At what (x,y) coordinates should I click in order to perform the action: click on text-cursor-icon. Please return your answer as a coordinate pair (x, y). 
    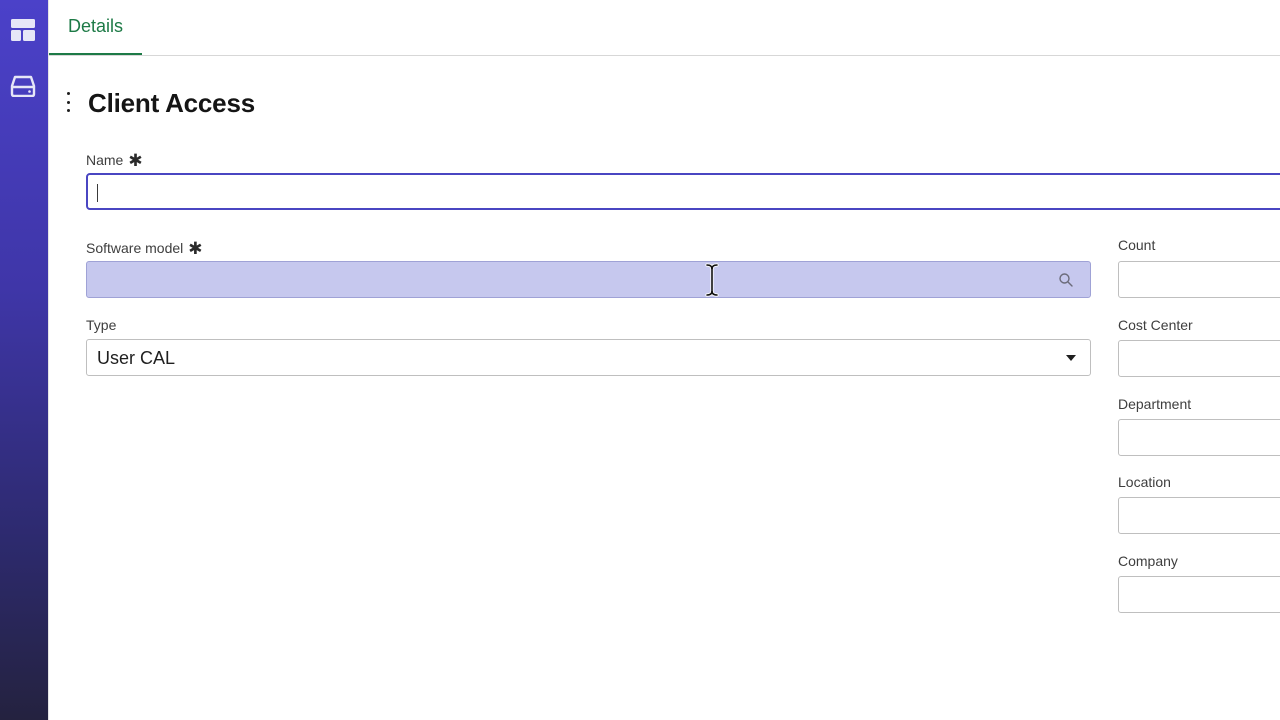
    Looking at the image, I should click on (712, 280).